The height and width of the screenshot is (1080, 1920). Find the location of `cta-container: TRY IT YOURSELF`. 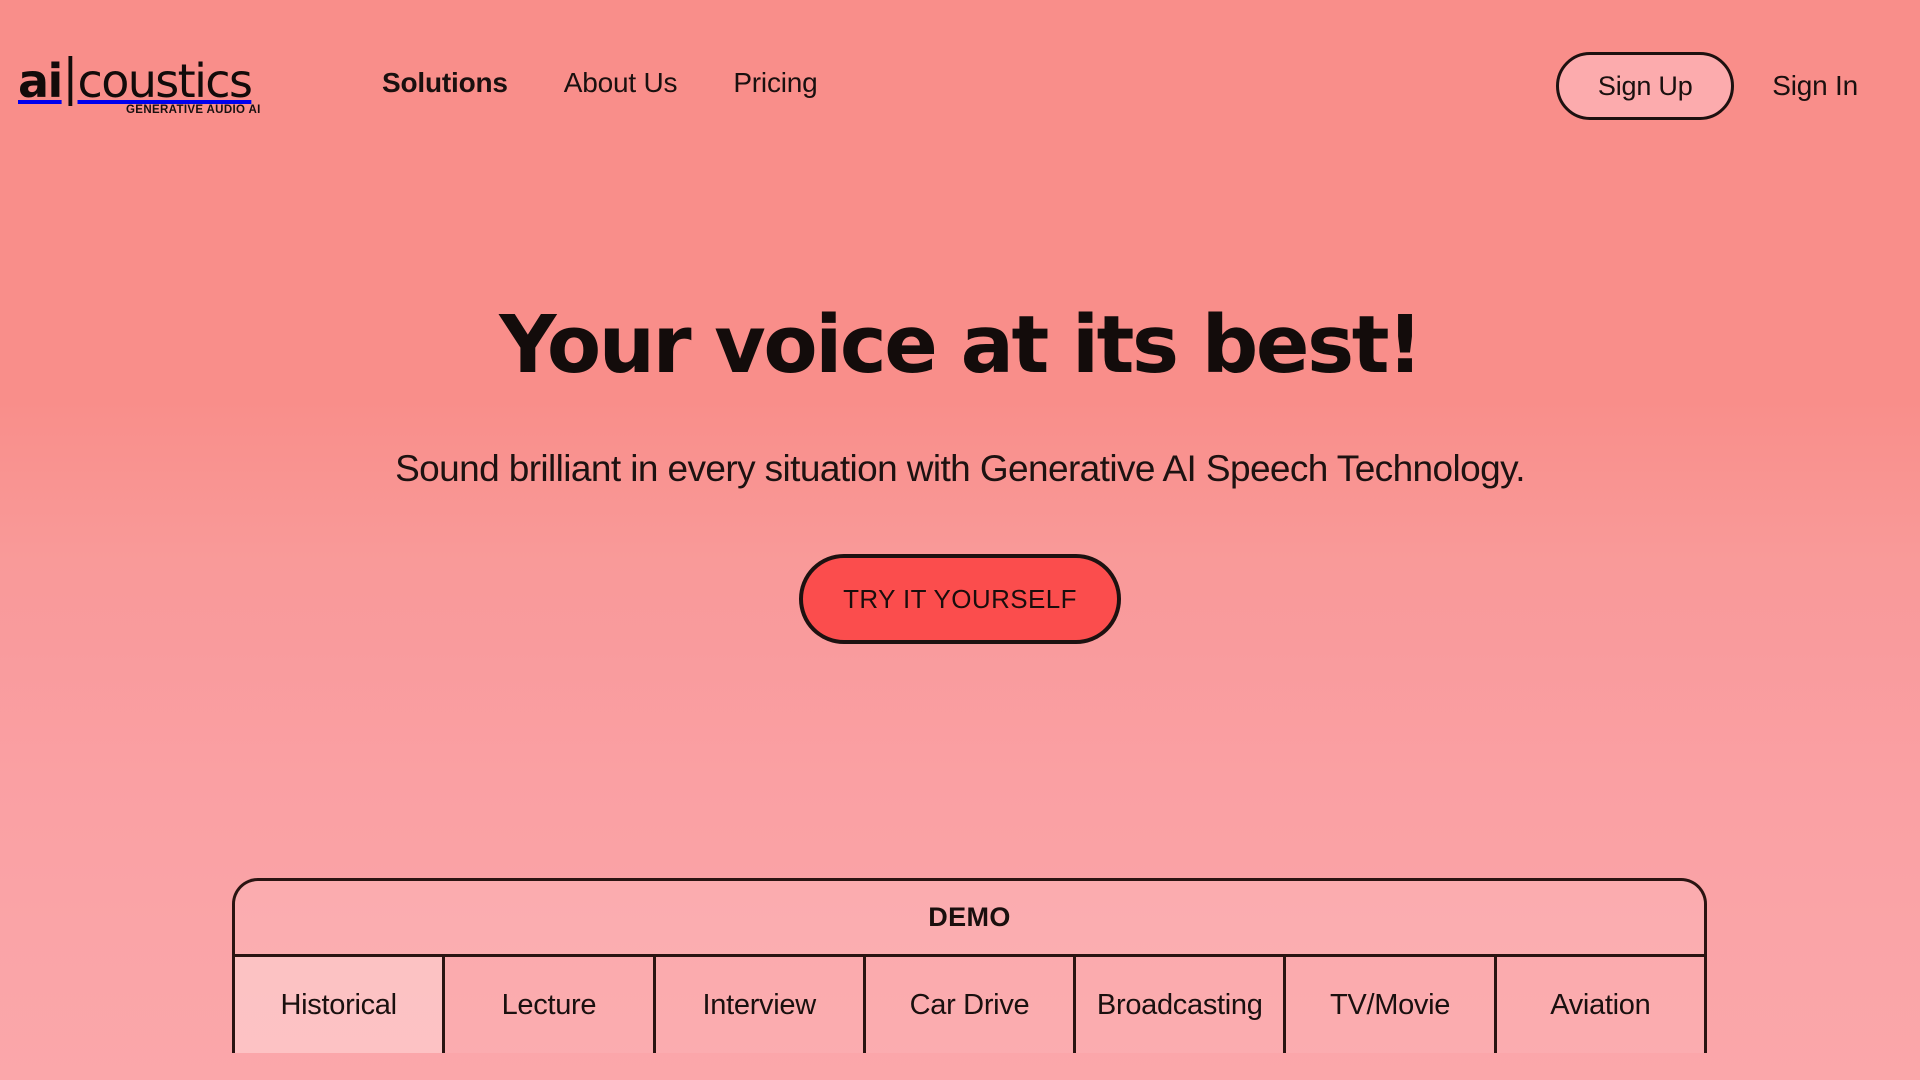

cta-container: TRY IT YOURSELF is located at coordinates (960, 599).